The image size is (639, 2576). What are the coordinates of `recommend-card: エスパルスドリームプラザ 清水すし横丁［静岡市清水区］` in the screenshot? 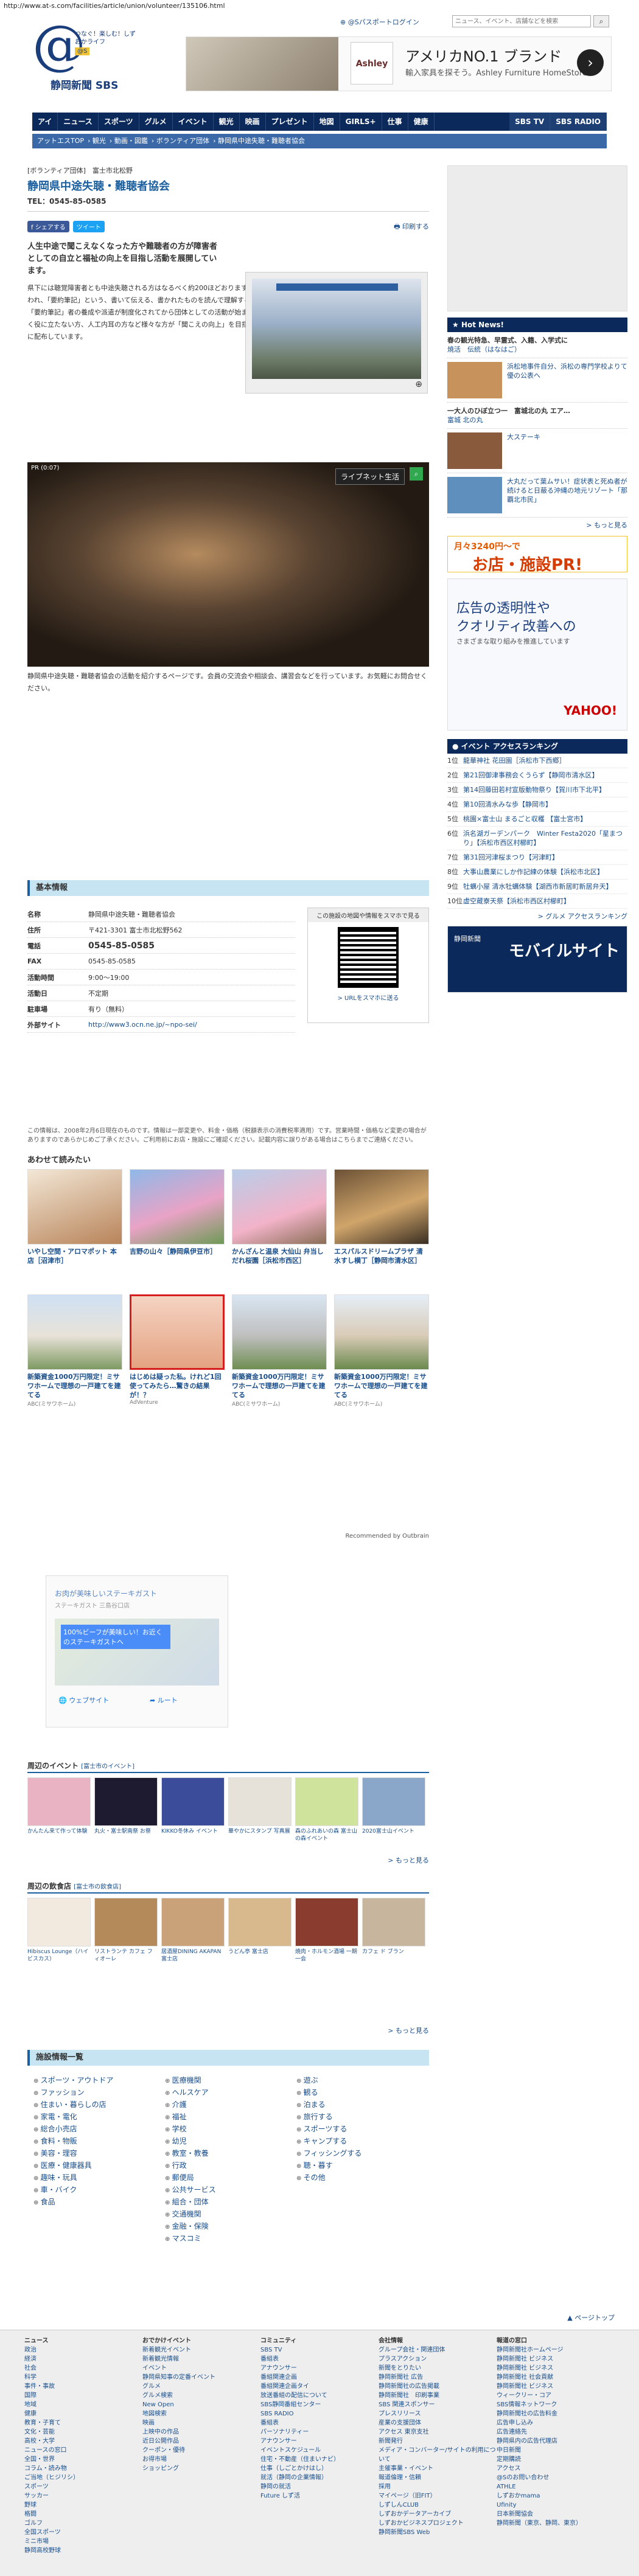 It's located at (381, 1217).